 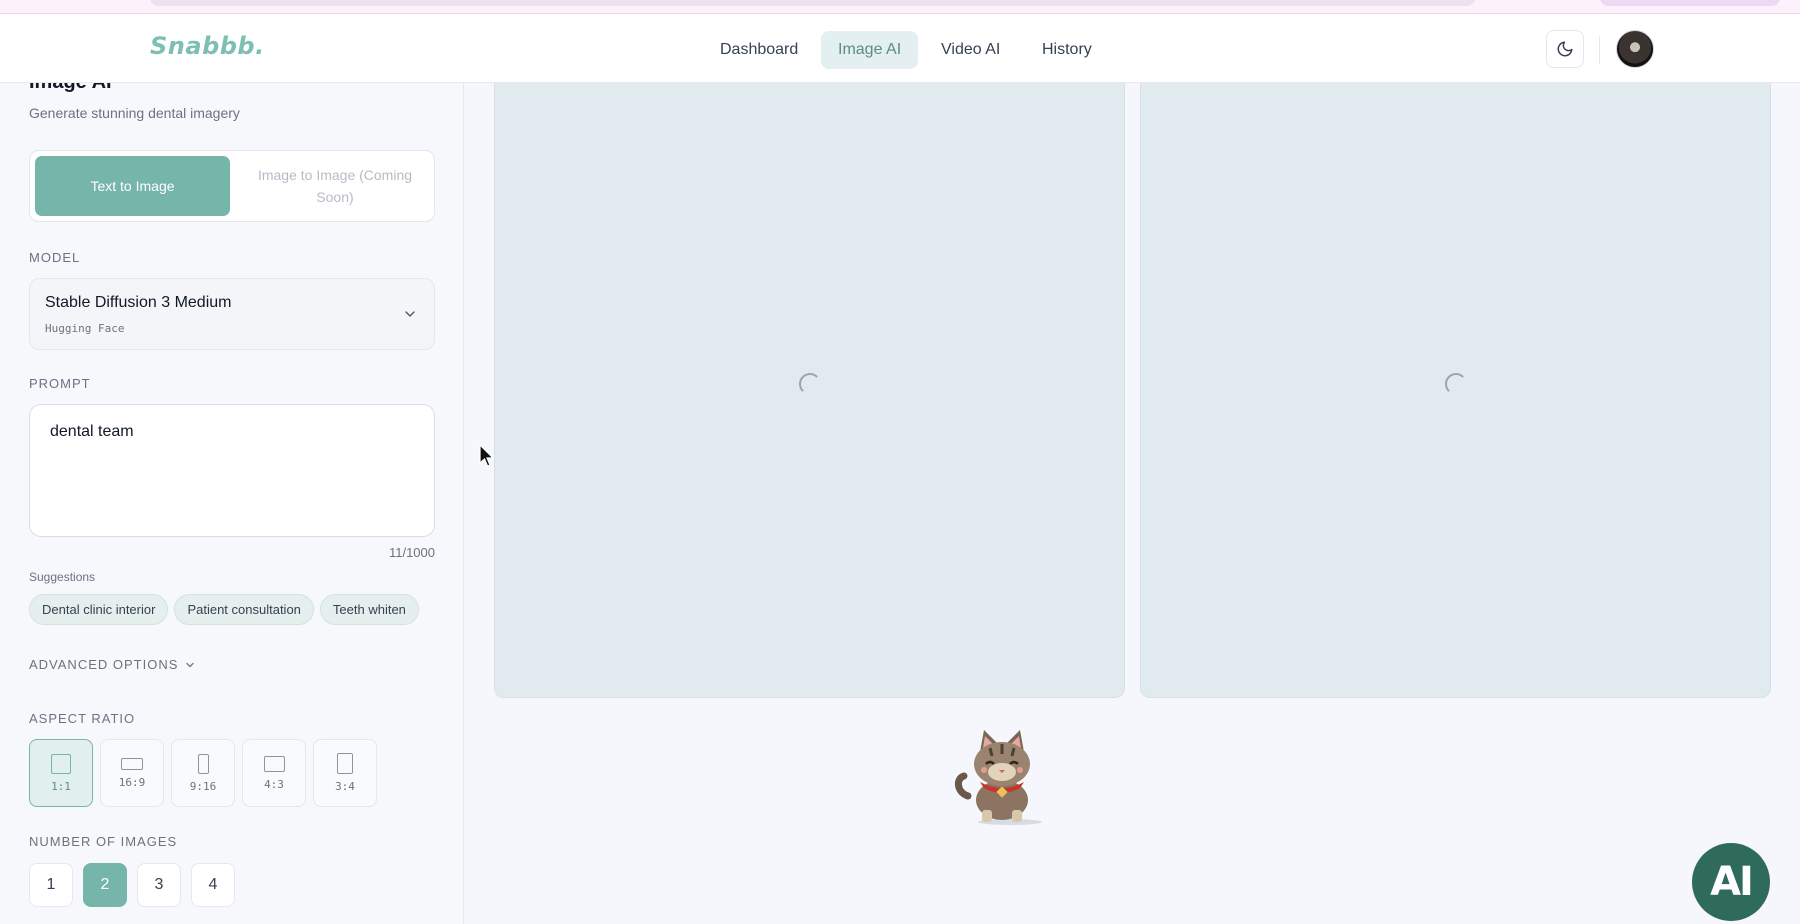 What do you see at coordinates (1002, 776) in the screenshot?
I see `cat-mascot-icon` at bounding box center [1002, 776].